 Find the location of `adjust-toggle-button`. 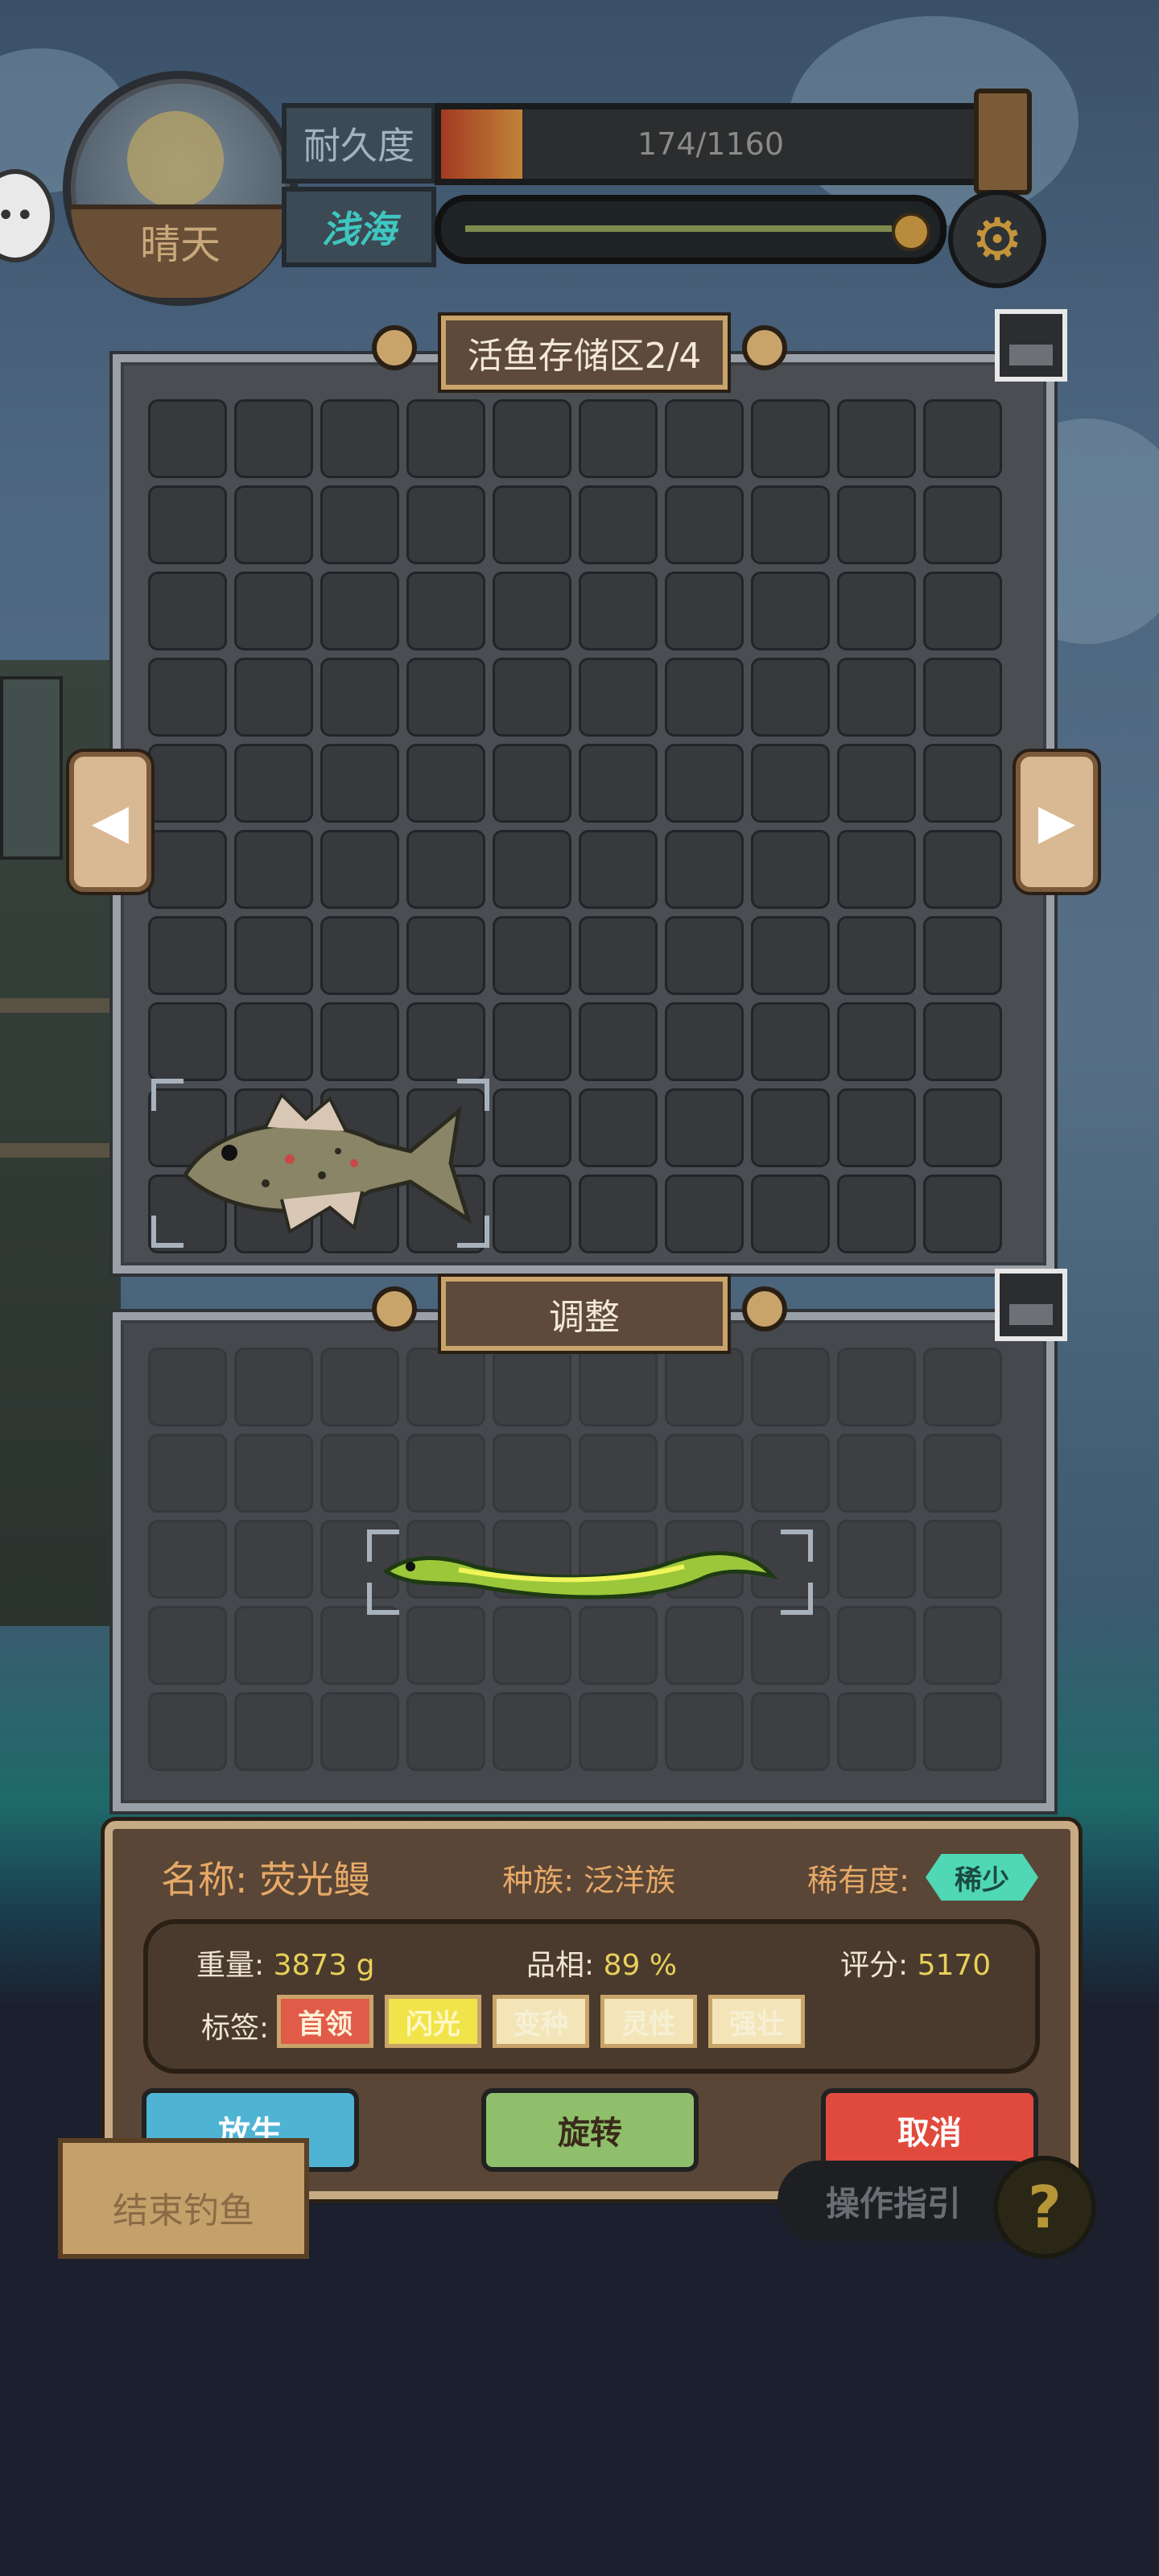

adjust-toggle-button is located at coordinates (1031, 1305).